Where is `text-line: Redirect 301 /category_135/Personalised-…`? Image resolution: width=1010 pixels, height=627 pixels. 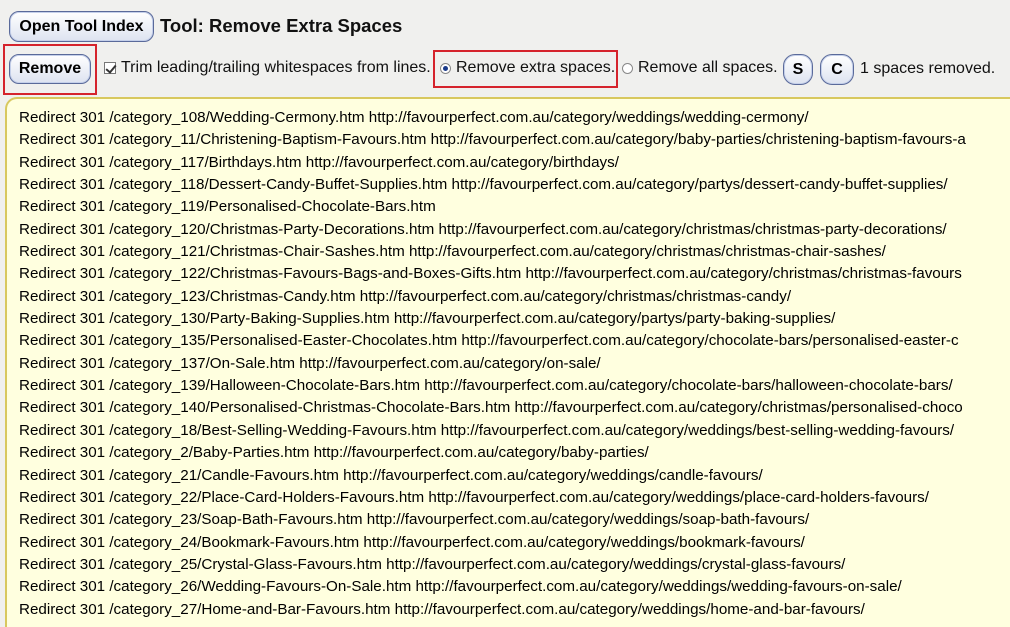 text-line: Redirect 301 /category_135/Personalised-… is located at coordinates (489, 341).